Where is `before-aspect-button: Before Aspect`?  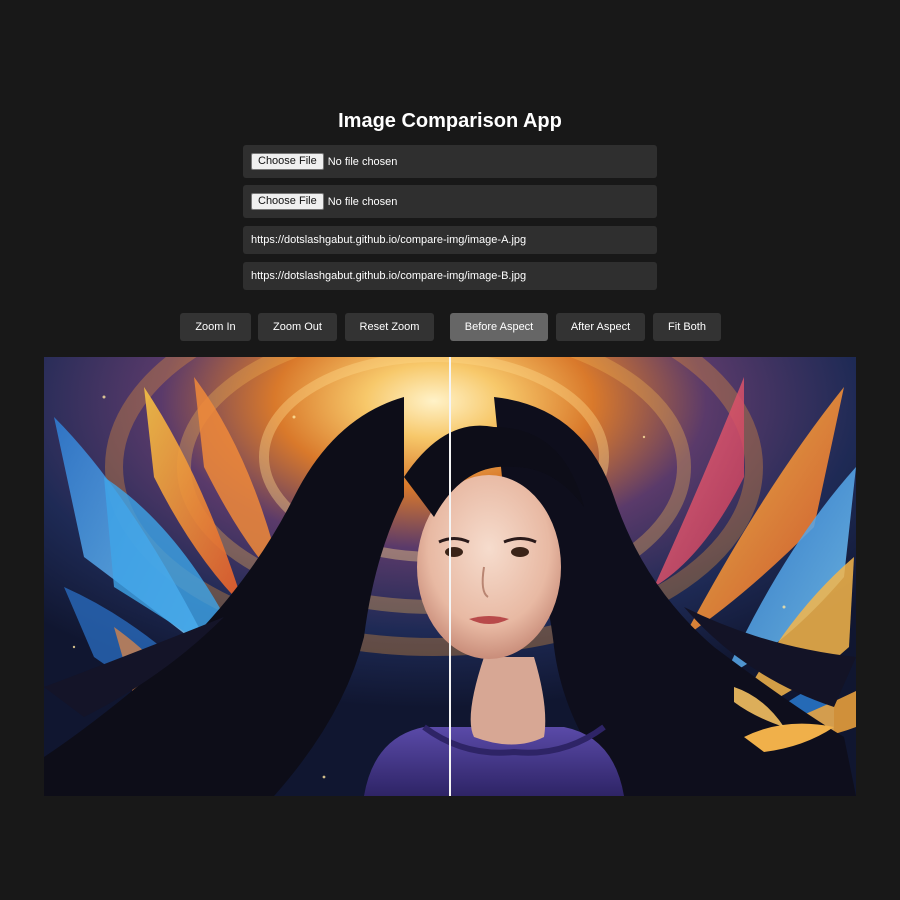
before-aspect-button: Before Aspect is located at coordinates (499, 327).